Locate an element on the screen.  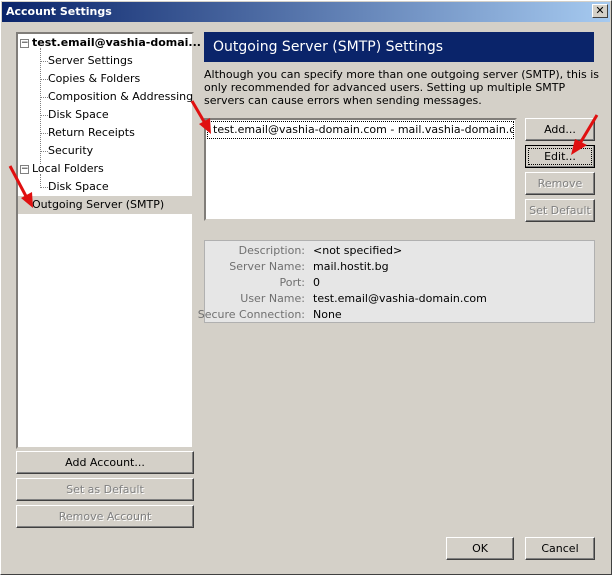
cancel-button: Cancel is located at coordinates (560, 548).